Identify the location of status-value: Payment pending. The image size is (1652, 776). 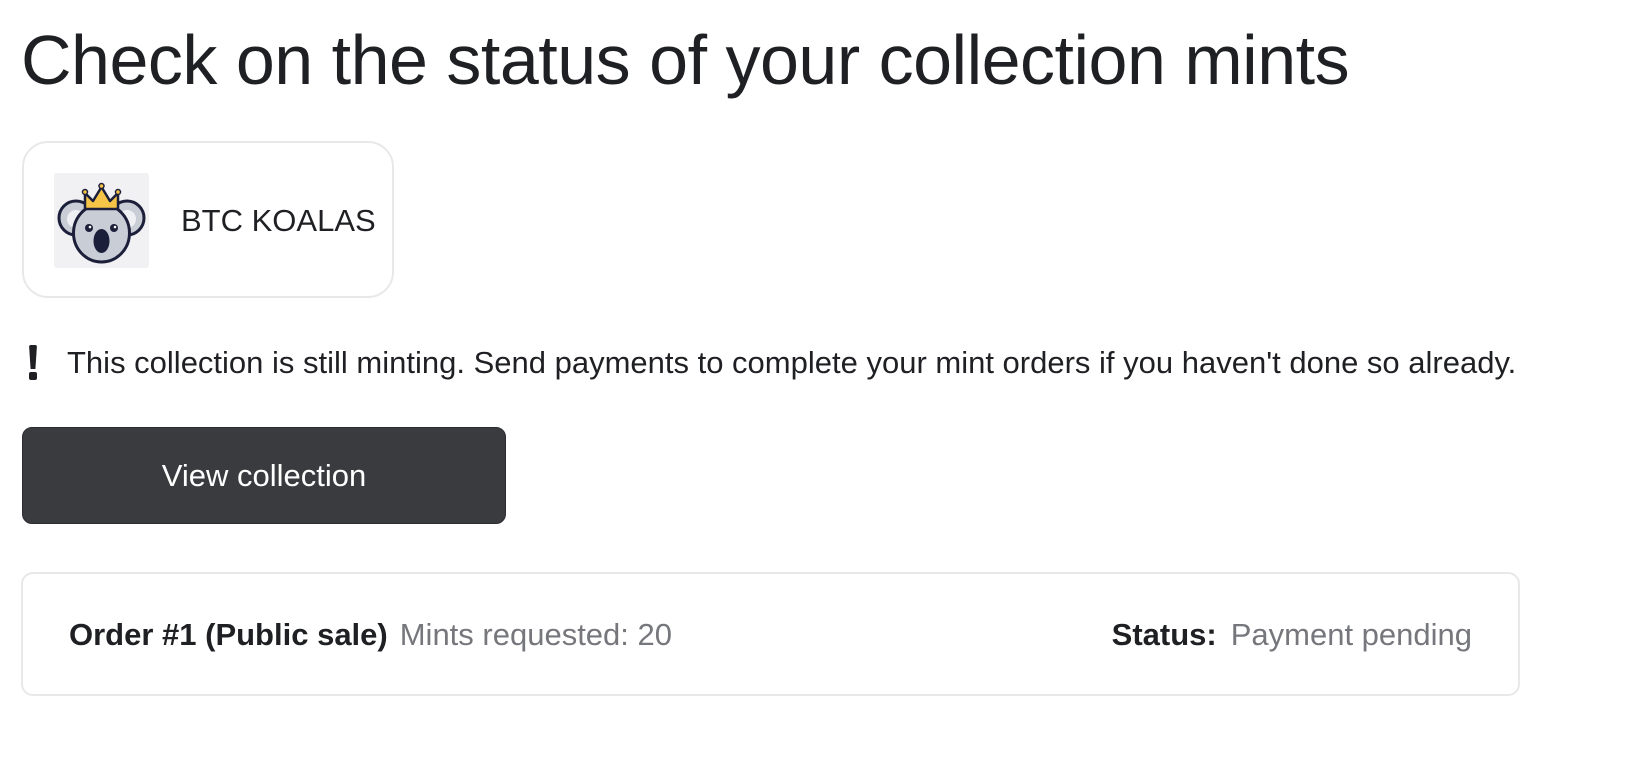
(1351, 634).